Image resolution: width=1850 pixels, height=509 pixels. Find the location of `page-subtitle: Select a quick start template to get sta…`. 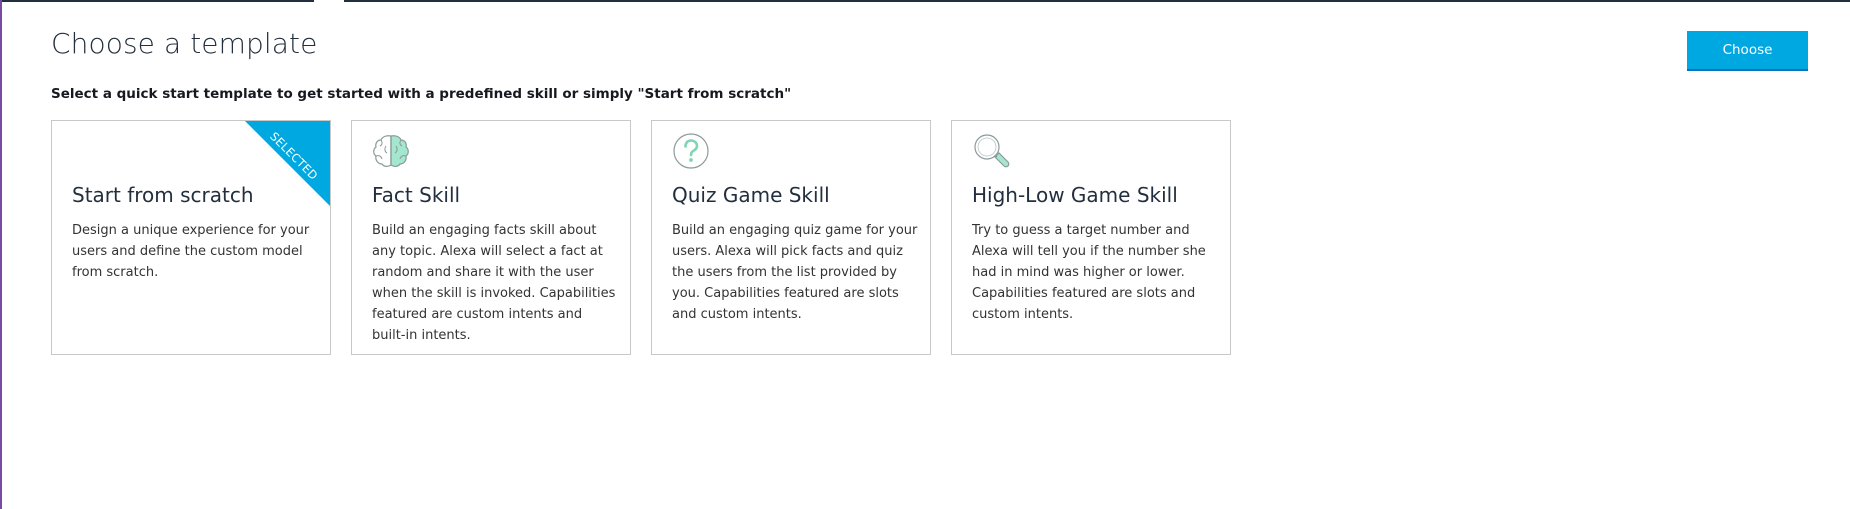

page-subtitle: Select a quick start template to get sta… is located at coordinates (421, 94).